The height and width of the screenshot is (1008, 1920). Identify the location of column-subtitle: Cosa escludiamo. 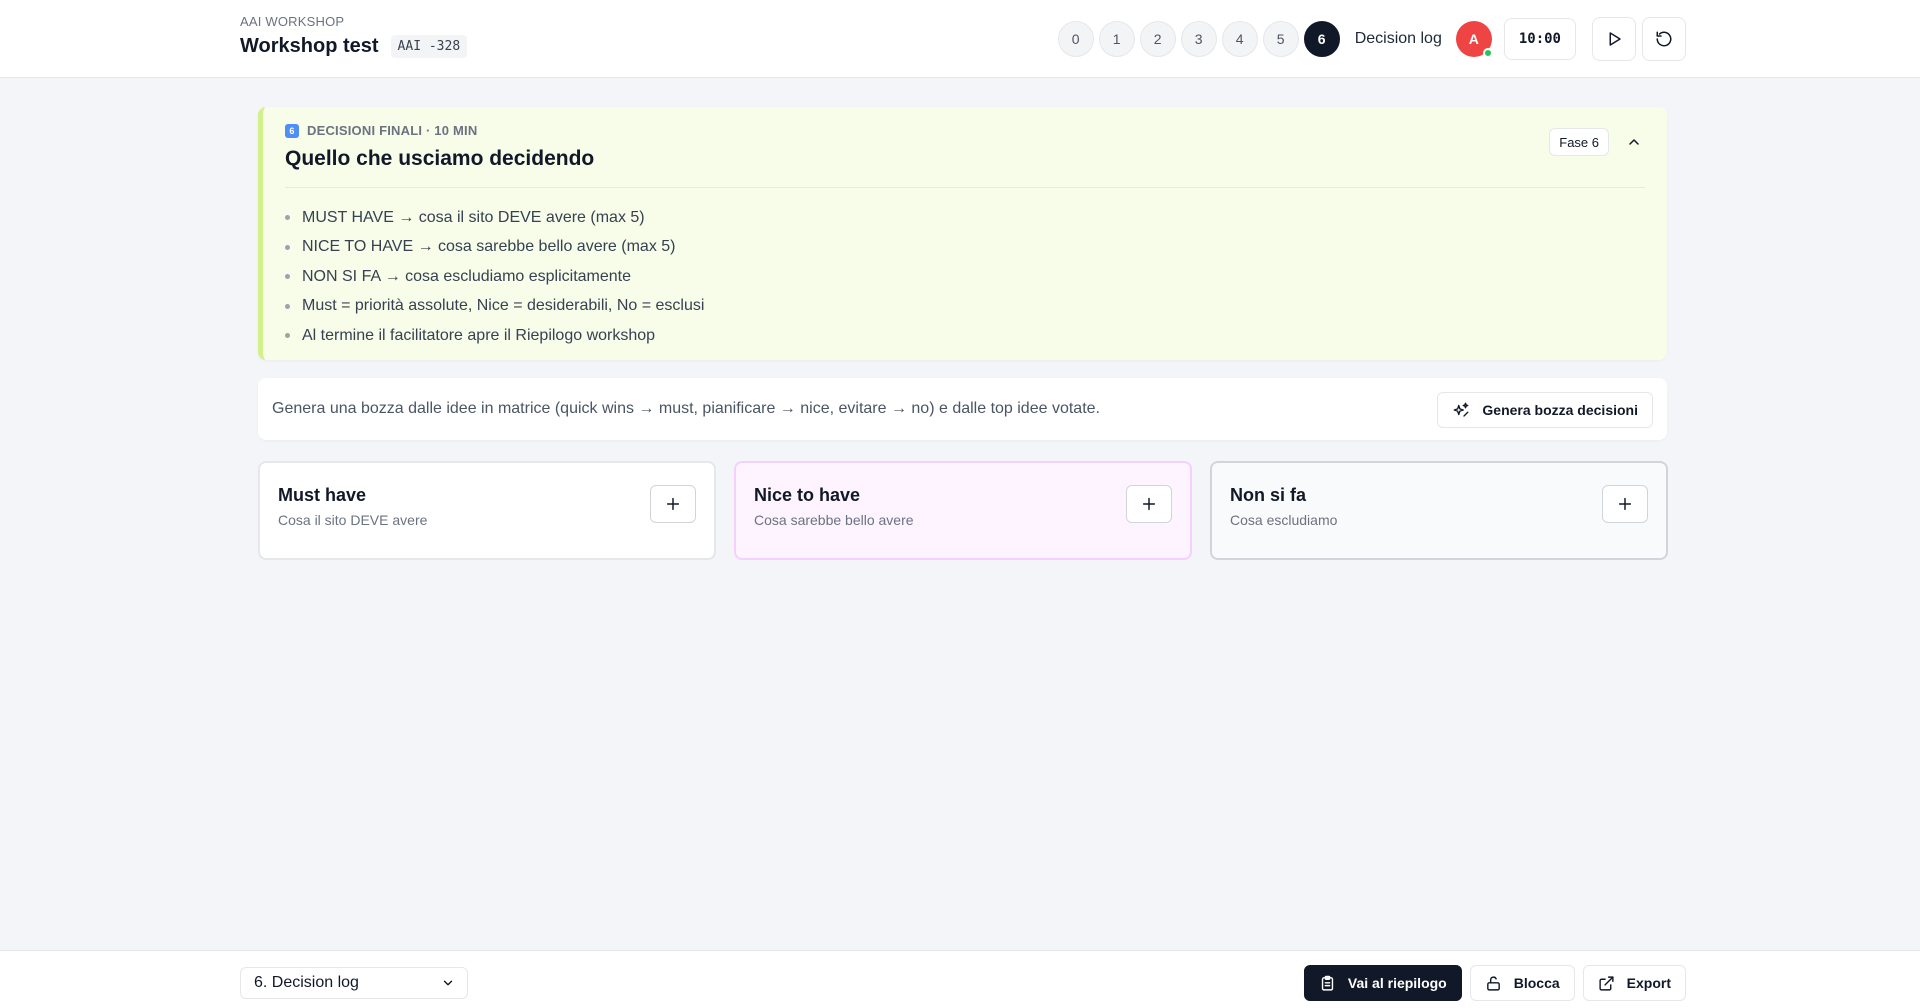
(1284, 520).